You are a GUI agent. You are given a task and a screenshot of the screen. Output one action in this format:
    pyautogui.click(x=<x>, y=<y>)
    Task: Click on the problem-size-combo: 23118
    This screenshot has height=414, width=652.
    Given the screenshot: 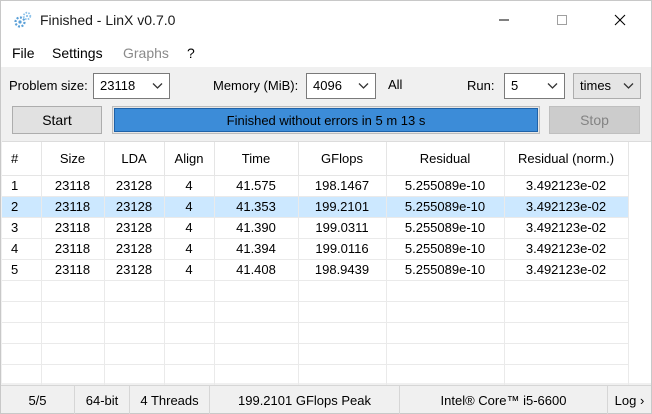 What is the action you would take?
    pyautogui.click(x=131, y=86)
    